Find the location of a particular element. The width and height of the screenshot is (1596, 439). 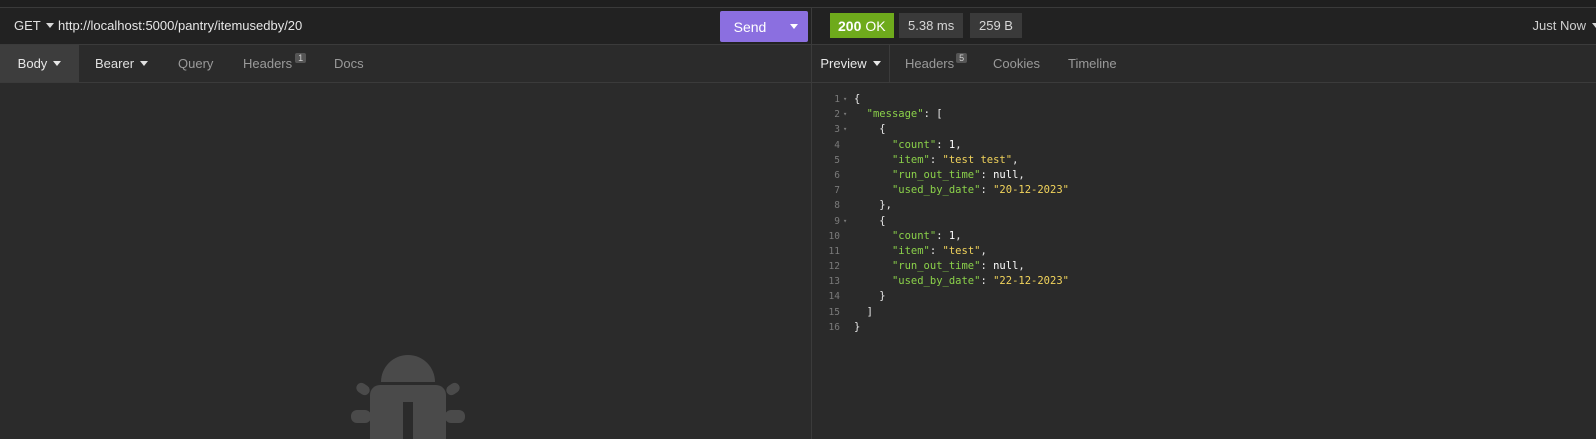

line-number: 9 is located at coordinates (837, 221).